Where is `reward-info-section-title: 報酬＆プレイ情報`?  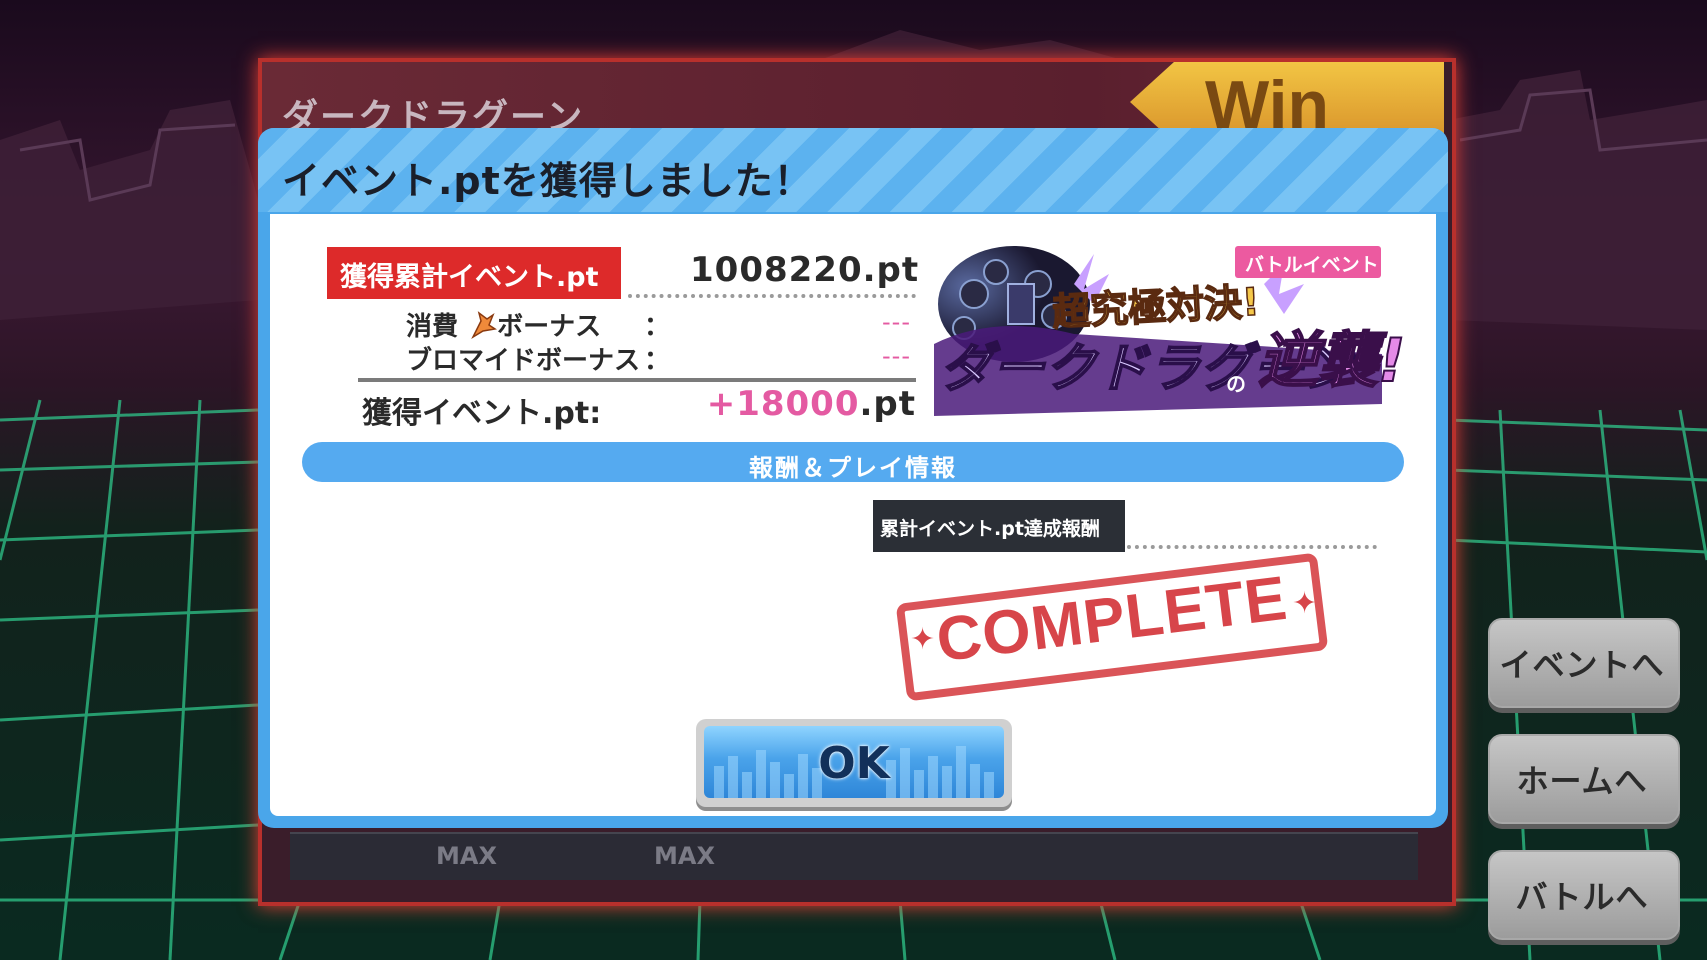
reward-info-section-title: 報酬＆プレイ情報 is located at coordinates (853, 468).